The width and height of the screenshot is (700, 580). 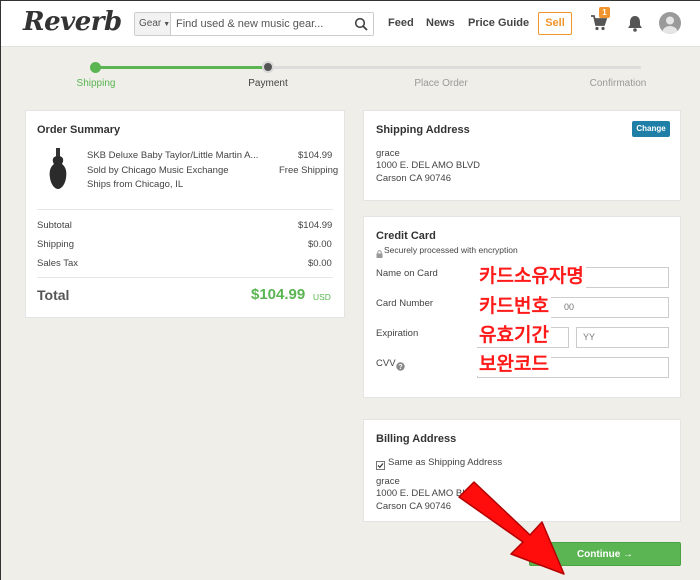 I want to click on nav-price-guide: Price Guide, so click(x=498, y=23).